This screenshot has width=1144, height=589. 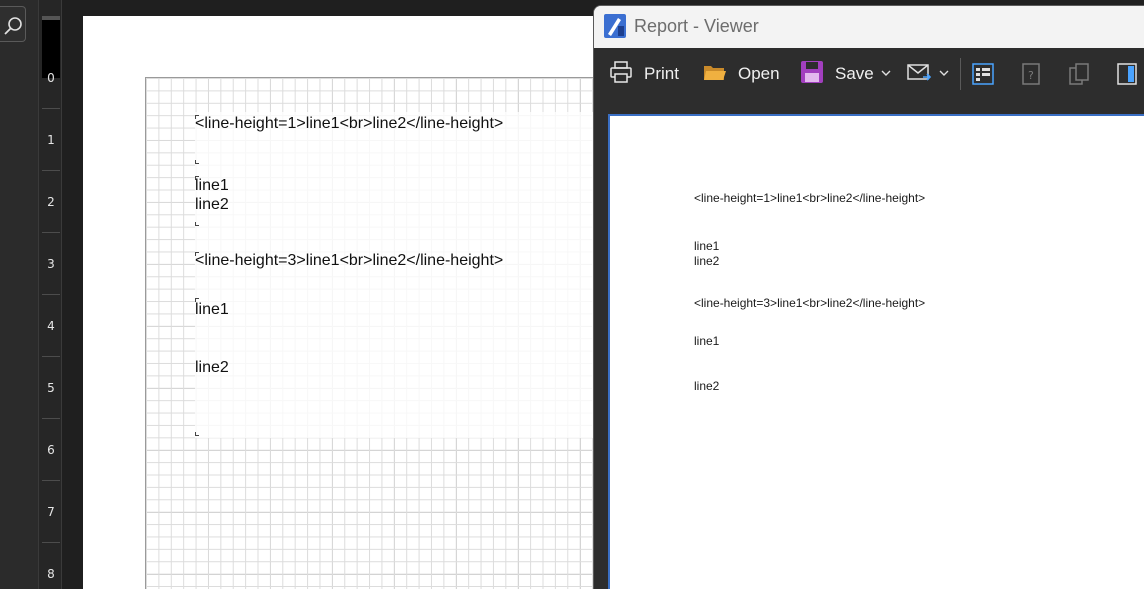 What do you see at coordinates (51, 78) in the screenshot?
I see `ruler-number: 0` at bounding box center [51, 78].